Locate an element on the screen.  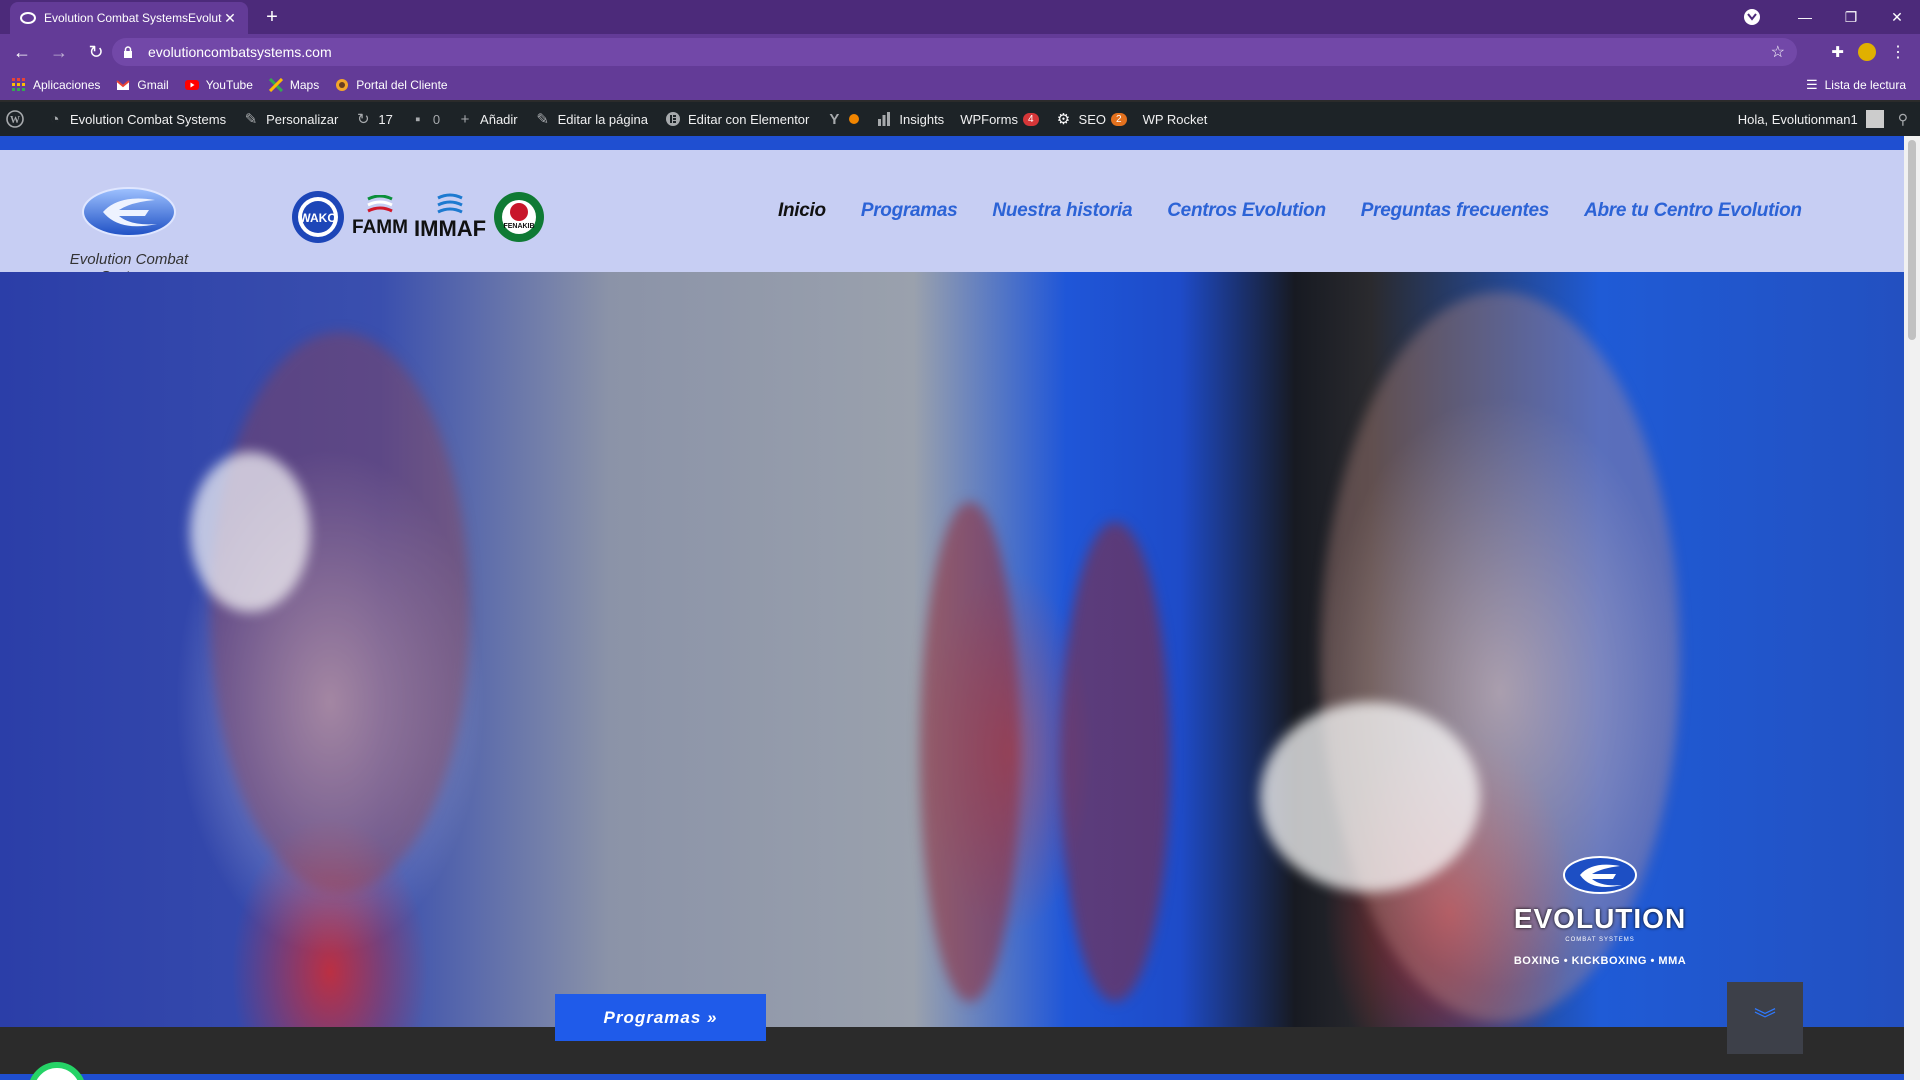
hero-brand-name: EVOLUTION is located at coordinates (1600, 918).